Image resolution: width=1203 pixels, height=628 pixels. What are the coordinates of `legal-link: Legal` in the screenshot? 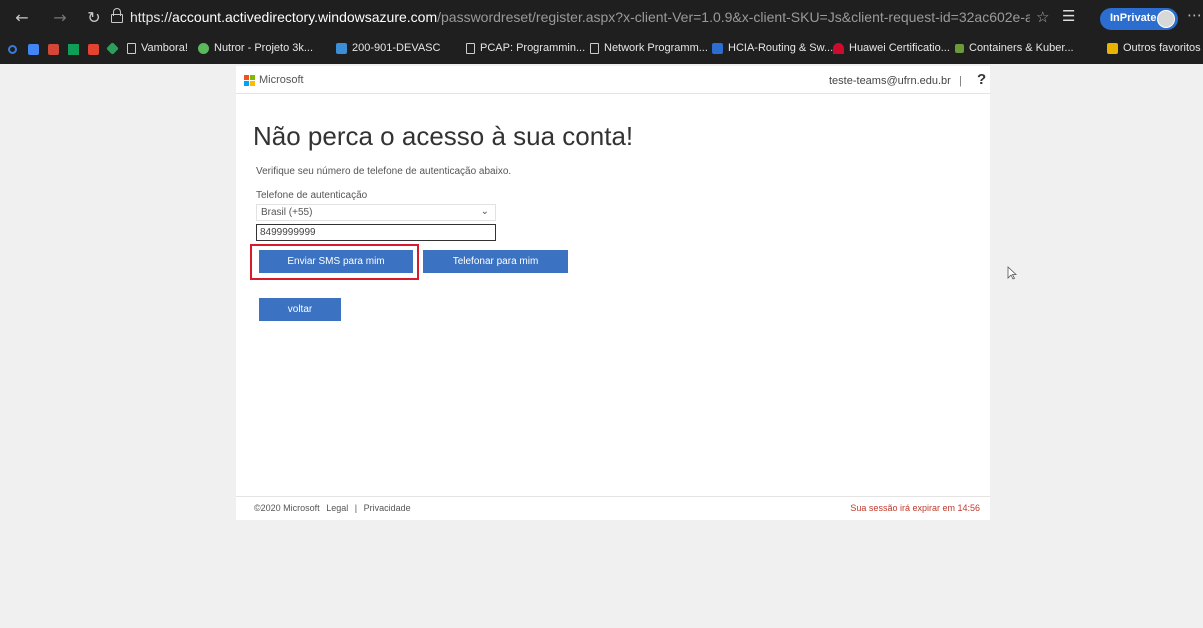 It's located at (337, 508).